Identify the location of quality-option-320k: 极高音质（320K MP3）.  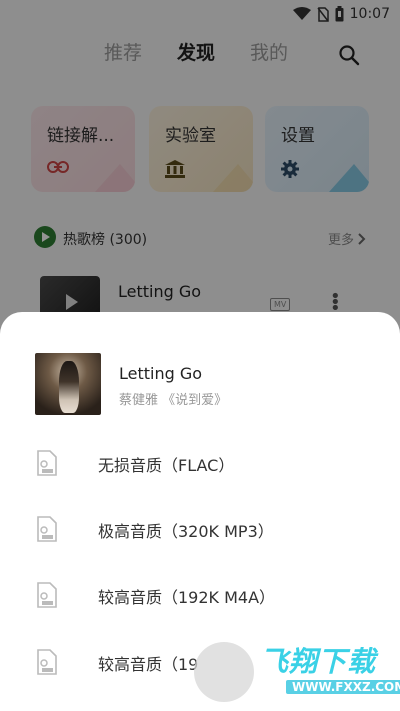
(200, 529).